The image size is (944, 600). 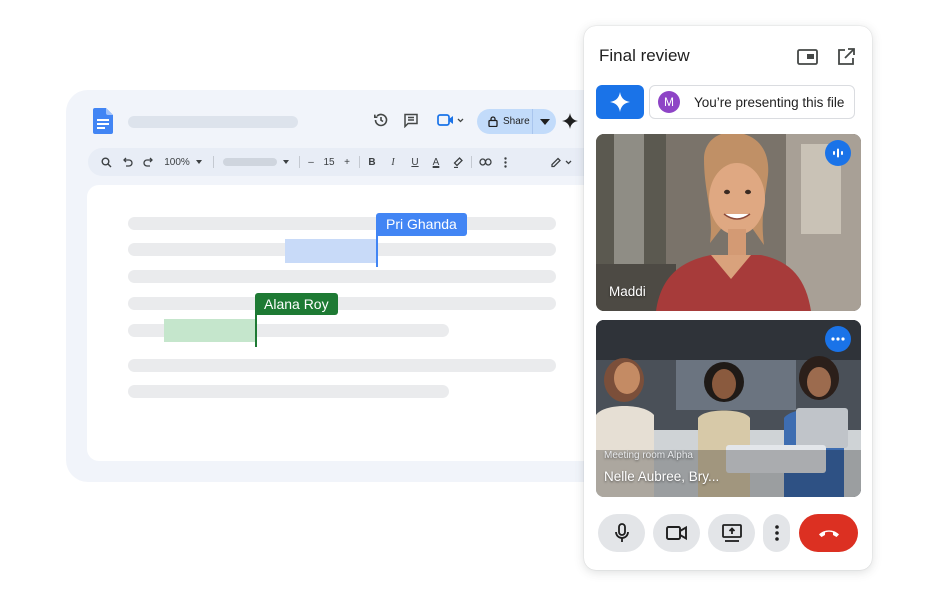 I want to click on picture-in-picture-icon, so click(x=807, y=57).